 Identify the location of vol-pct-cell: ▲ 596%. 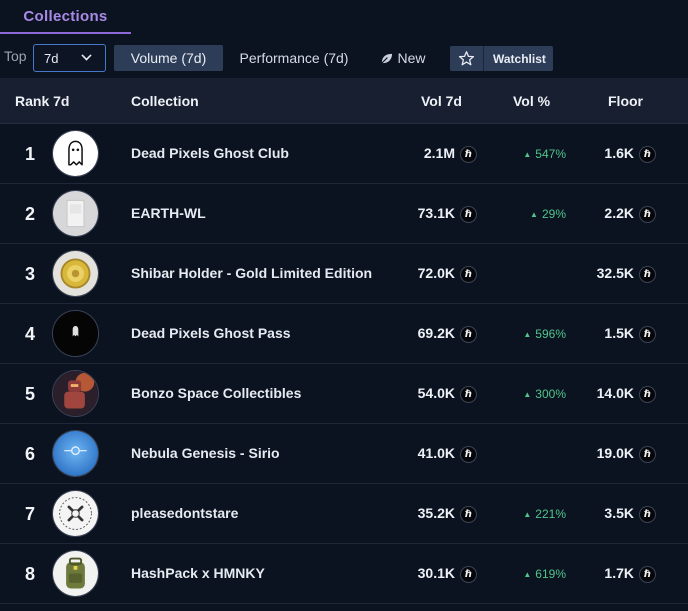
(544, 334).